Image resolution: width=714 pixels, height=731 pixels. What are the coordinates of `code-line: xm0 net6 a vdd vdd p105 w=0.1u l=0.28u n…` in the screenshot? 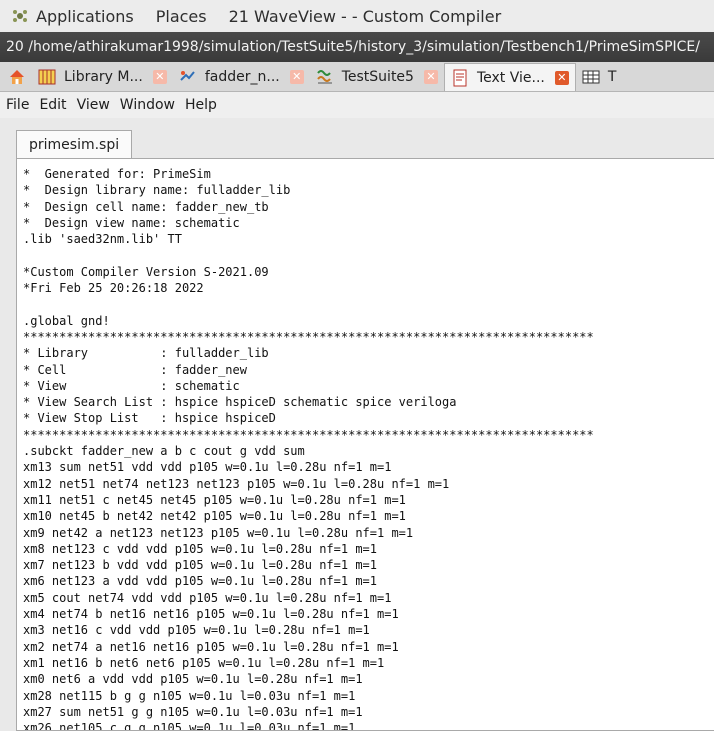 It's located at (193, 679).